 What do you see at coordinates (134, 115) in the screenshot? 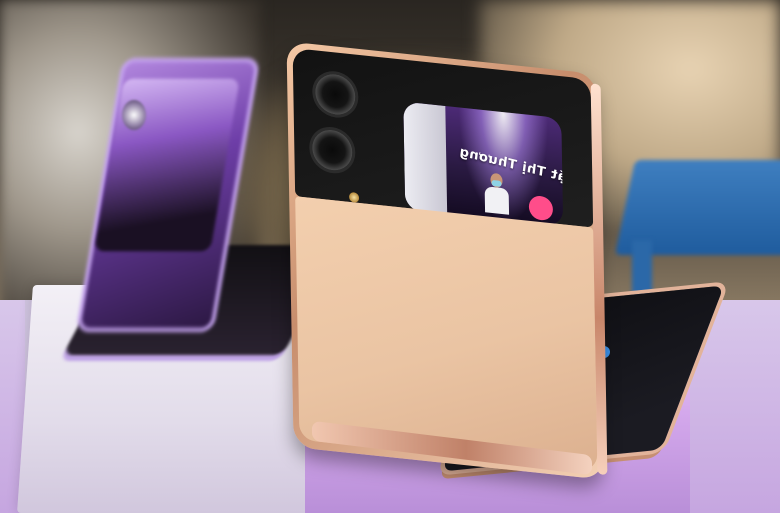
I see `left-phone-camera-icon` at bounding box center [134, 115].